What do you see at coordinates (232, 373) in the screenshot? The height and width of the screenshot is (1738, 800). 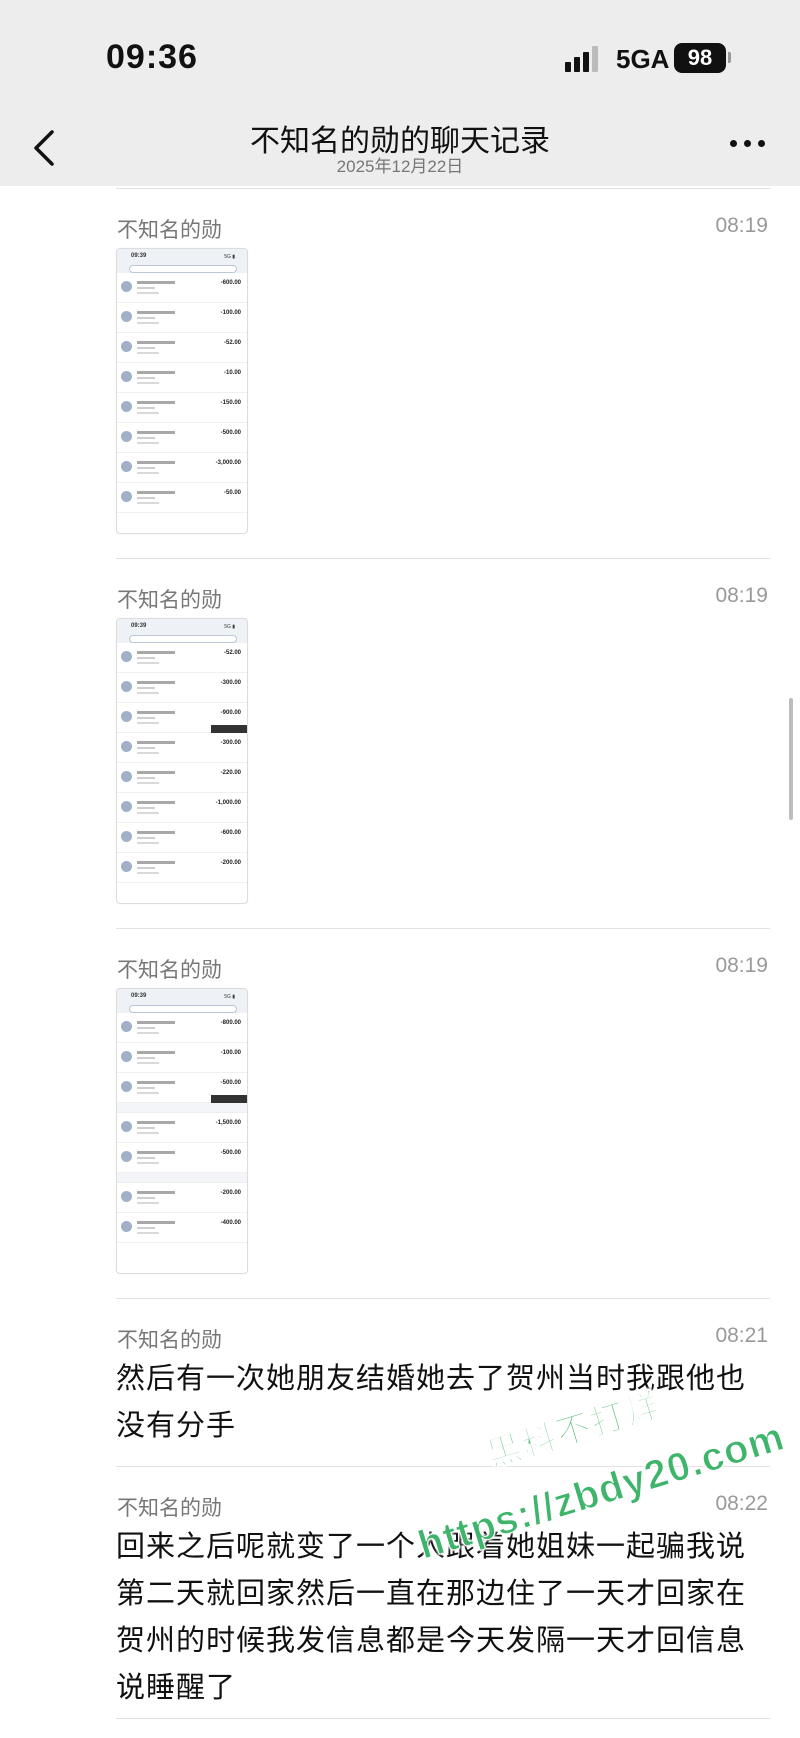 I see `thumb-amount: -10.00` at bounding box center [232, 373].